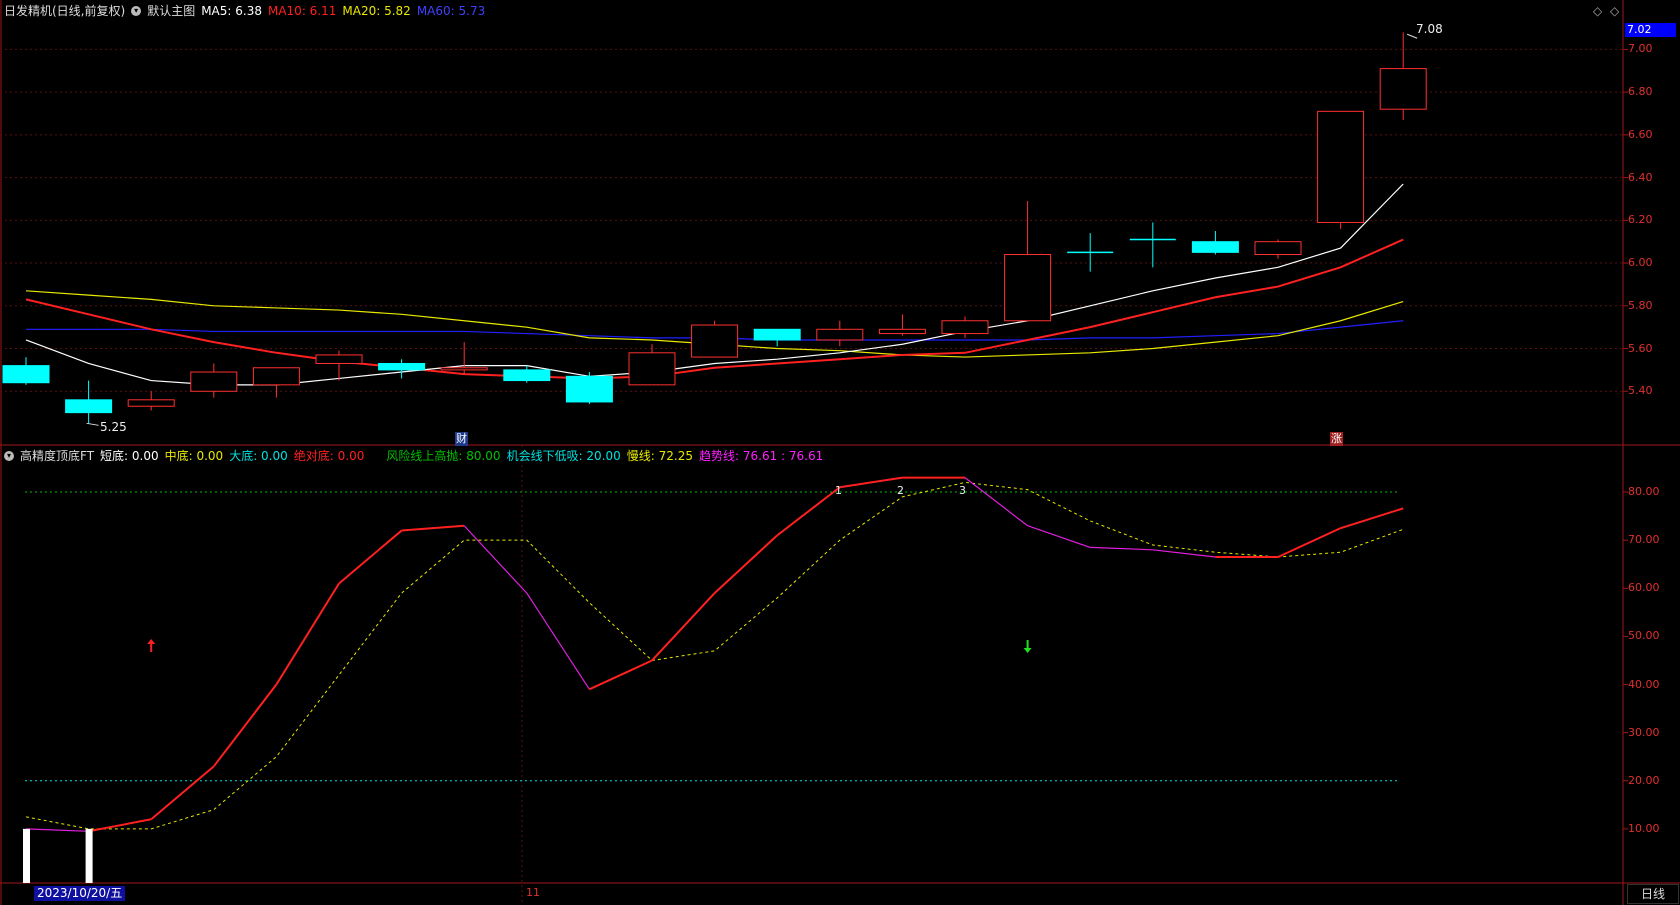 This screenshot has height=905, width=1680. I want to click on main-chart-label: 默认主图, so click(171, 11).